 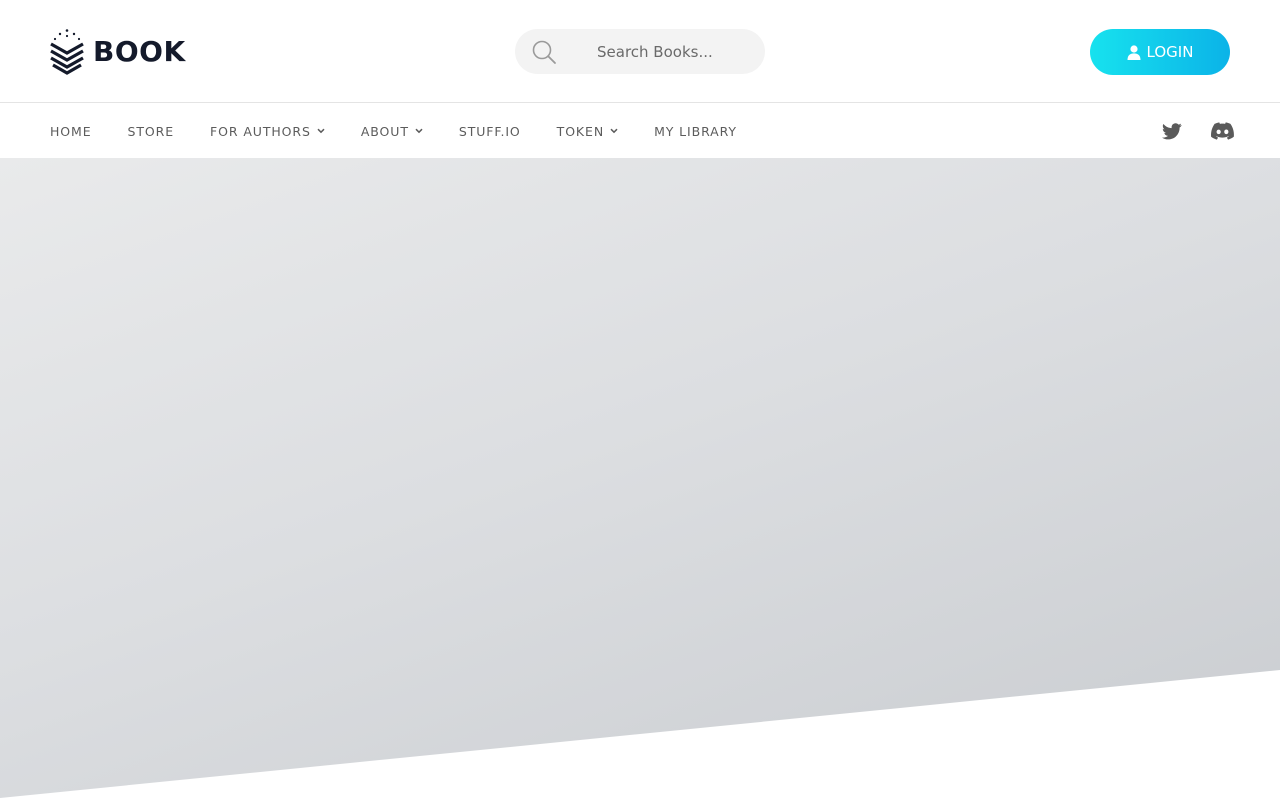 I want to click on brand-name: BOOK, so click(x=139, y=51).